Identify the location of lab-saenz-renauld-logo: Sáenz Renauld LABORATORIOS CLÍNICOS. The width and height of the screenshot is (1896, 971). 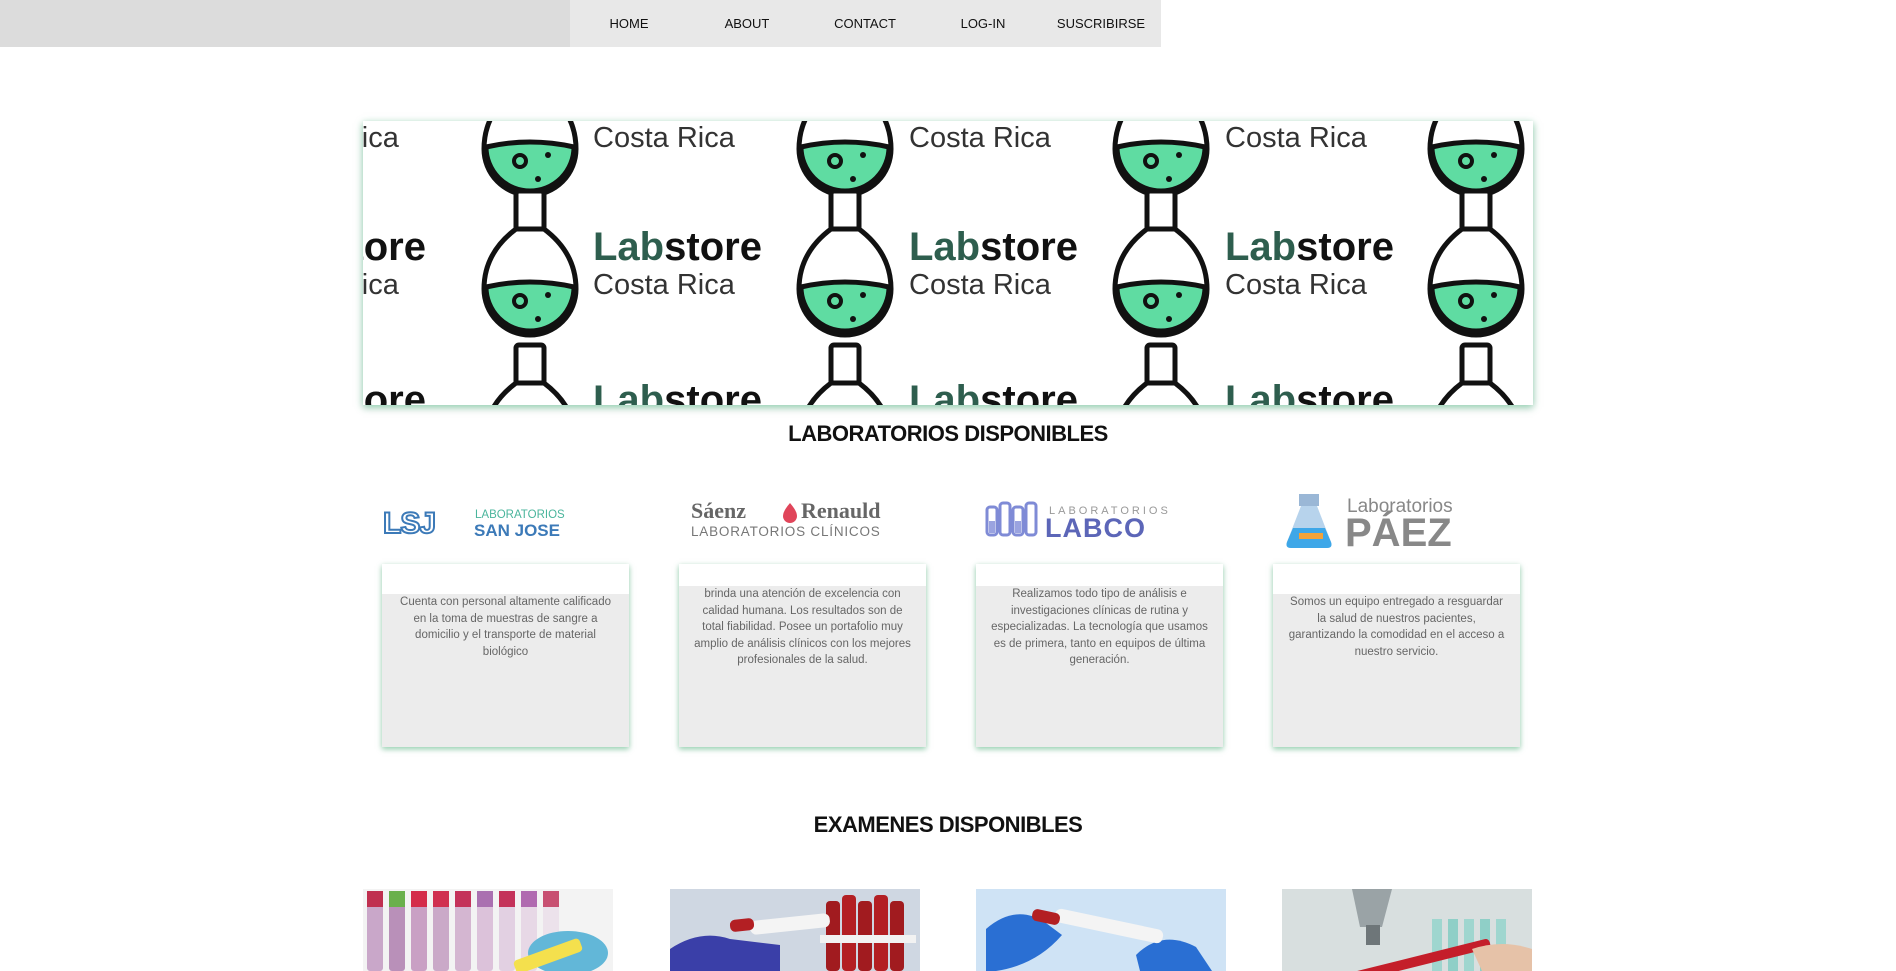
(803, 521).